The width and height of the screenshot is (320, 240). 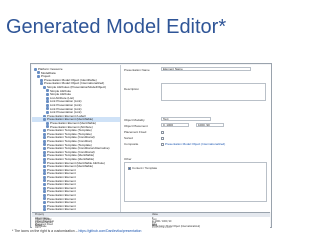 I want to click on description-field, so click(x=213, y=92).